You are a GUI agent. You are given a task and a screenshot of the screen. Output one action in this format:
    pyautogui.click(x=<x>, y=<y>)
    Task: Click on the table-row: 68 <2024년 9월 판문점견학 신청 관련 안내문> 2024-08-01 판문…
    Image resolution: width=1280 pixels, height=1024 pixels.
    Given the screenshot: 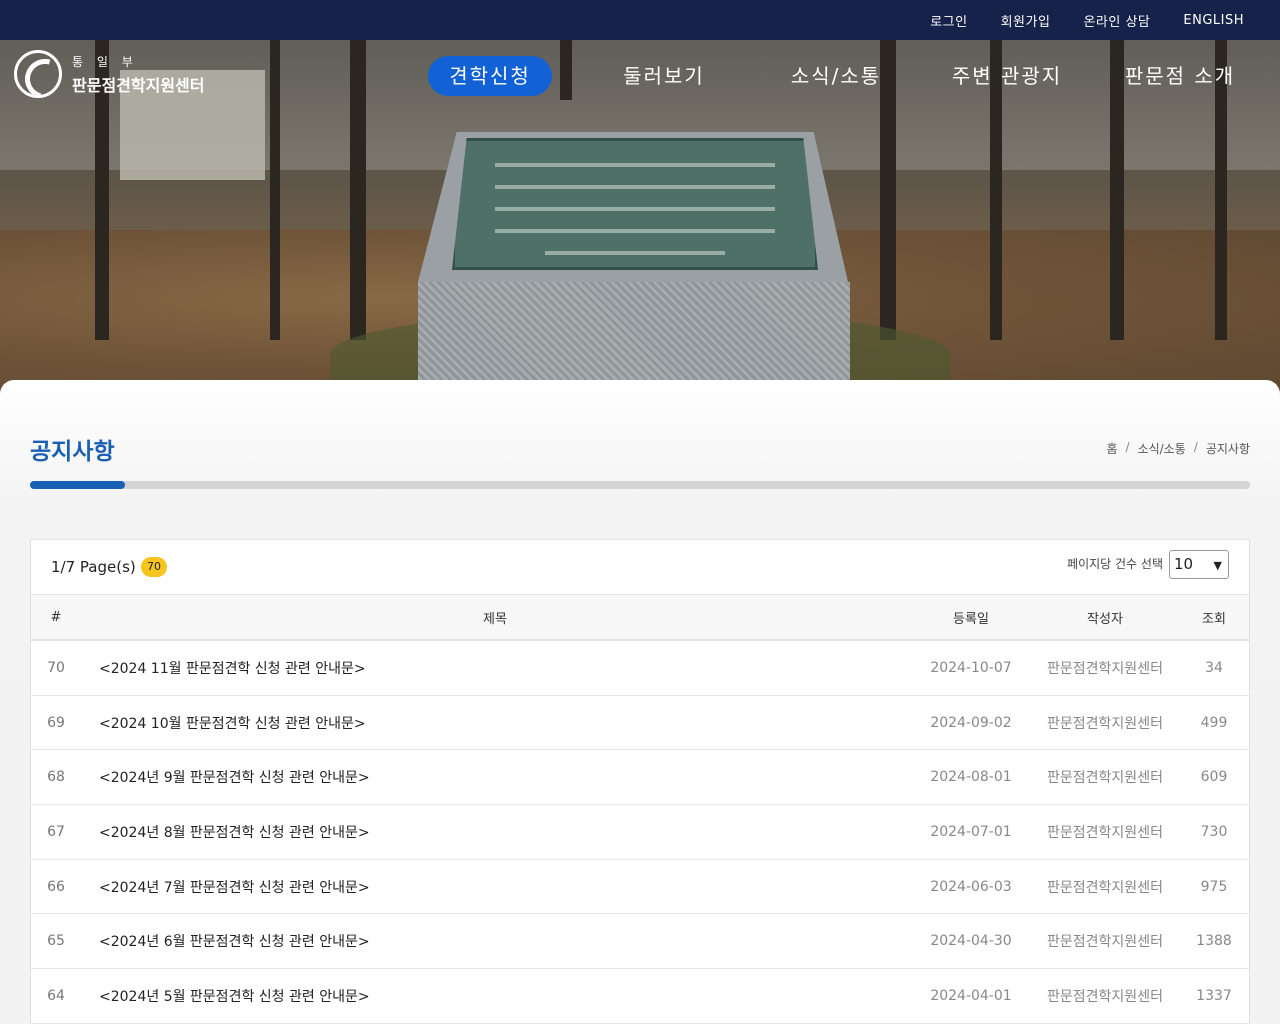 What is the action you would take?
    pyautogui.click(x=640, y=778)
    